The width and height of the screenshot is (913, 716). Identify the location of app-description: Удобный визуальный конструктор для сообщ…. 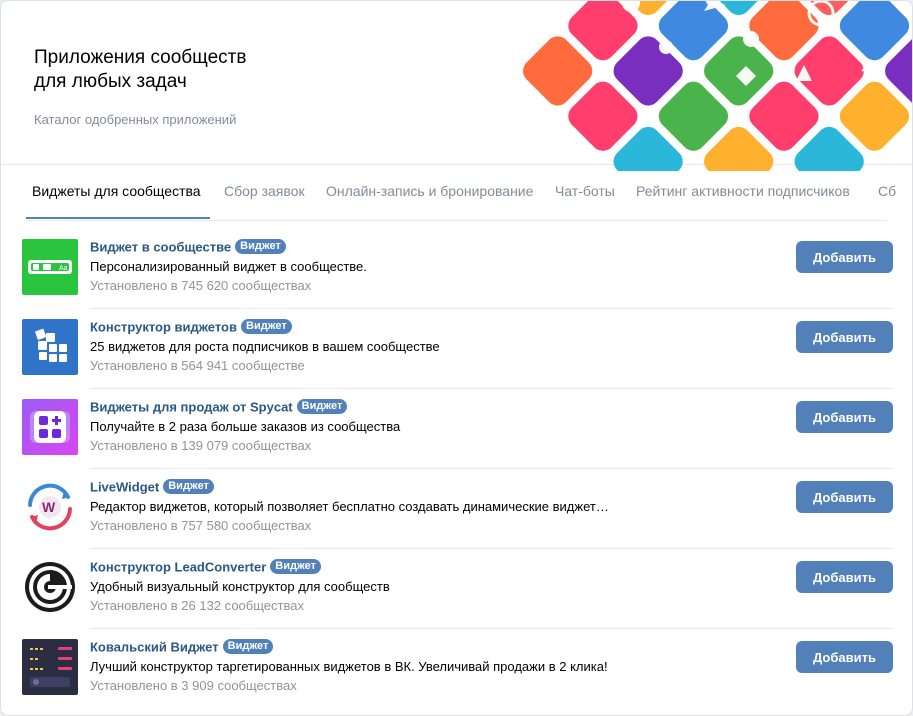
(240, 586).